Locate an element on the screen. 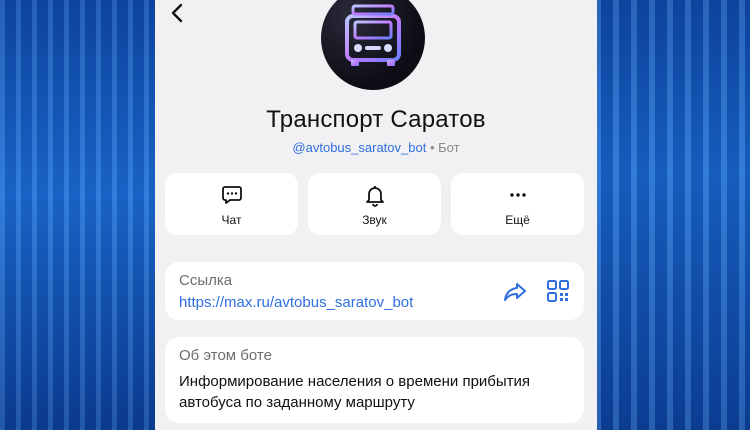  share-icon is located at coordinates (515, 292).